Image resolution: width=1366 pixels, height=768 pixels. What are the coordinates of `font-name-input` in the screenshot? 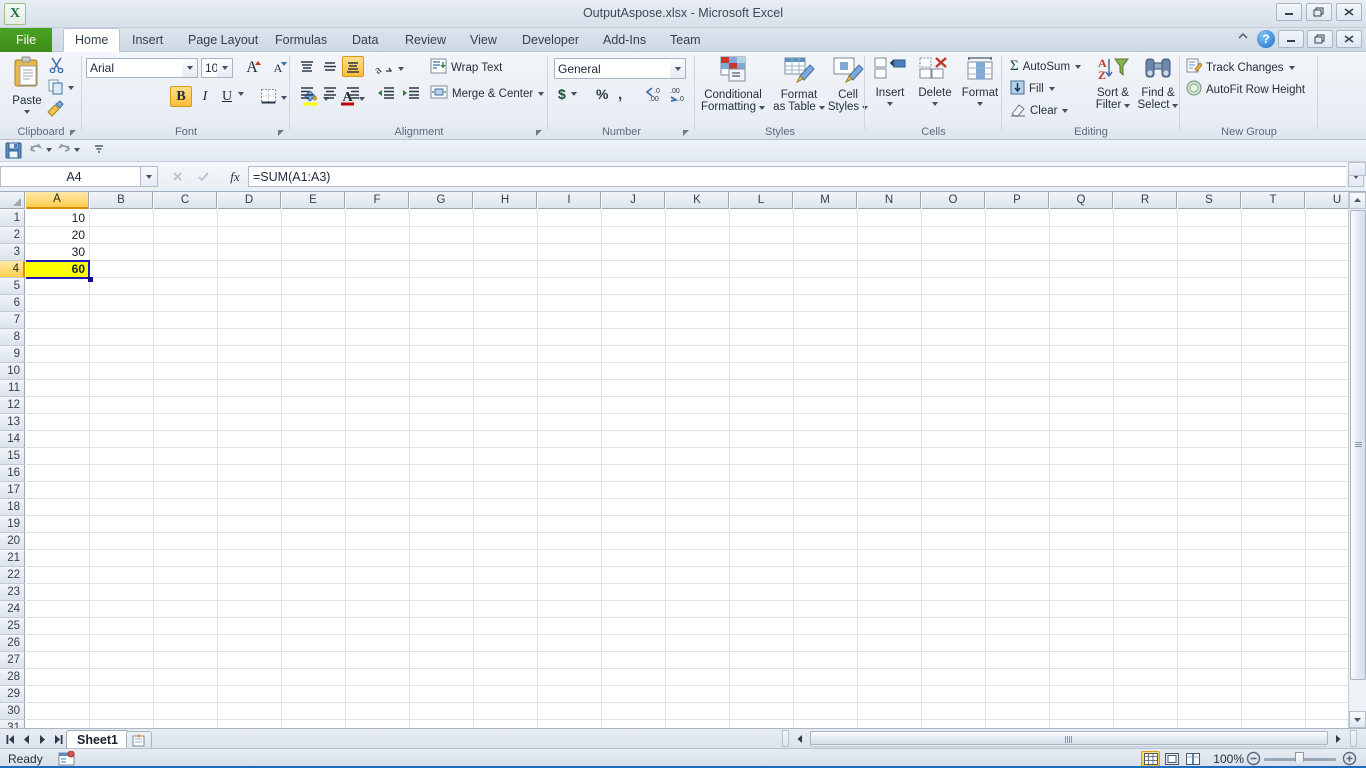 It's located at (140, 68).